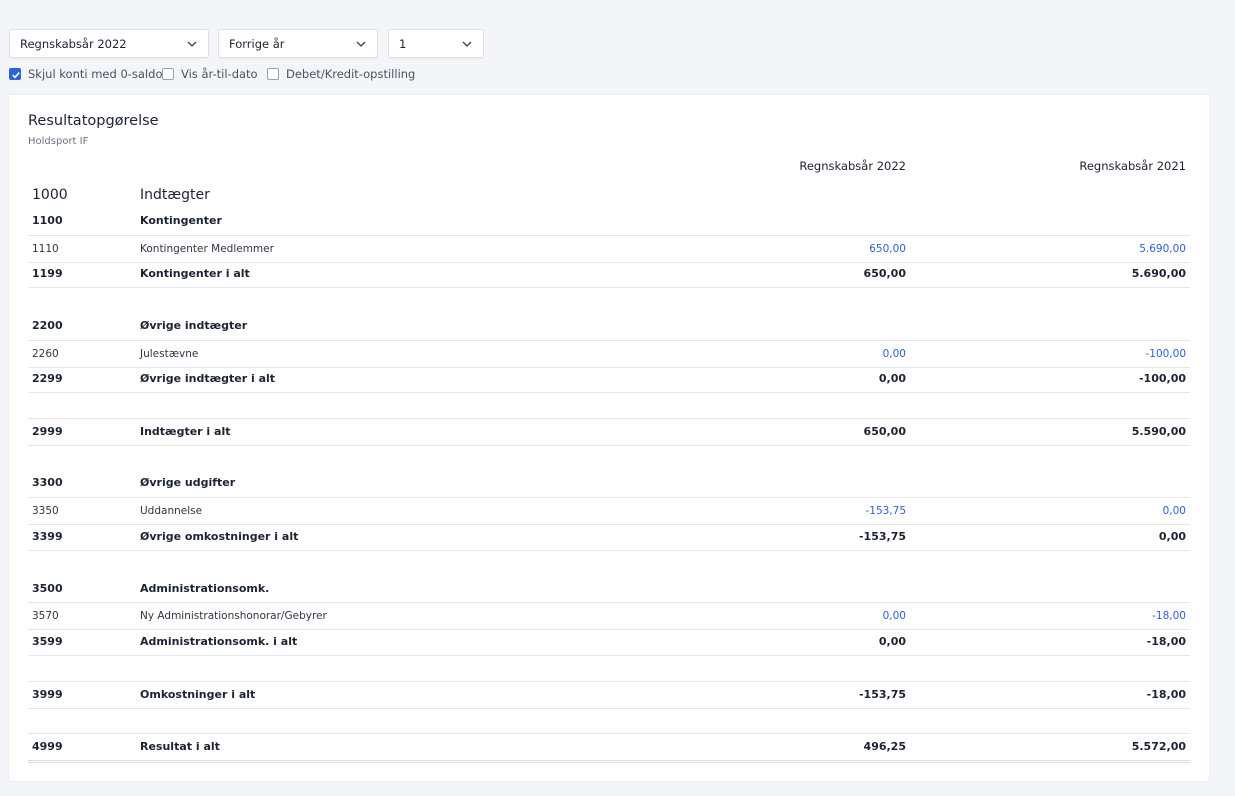 The height and width of the screenshot is (796, 1235). I want to click on period-select: Regnskabsår 2022, so click(109, 43).